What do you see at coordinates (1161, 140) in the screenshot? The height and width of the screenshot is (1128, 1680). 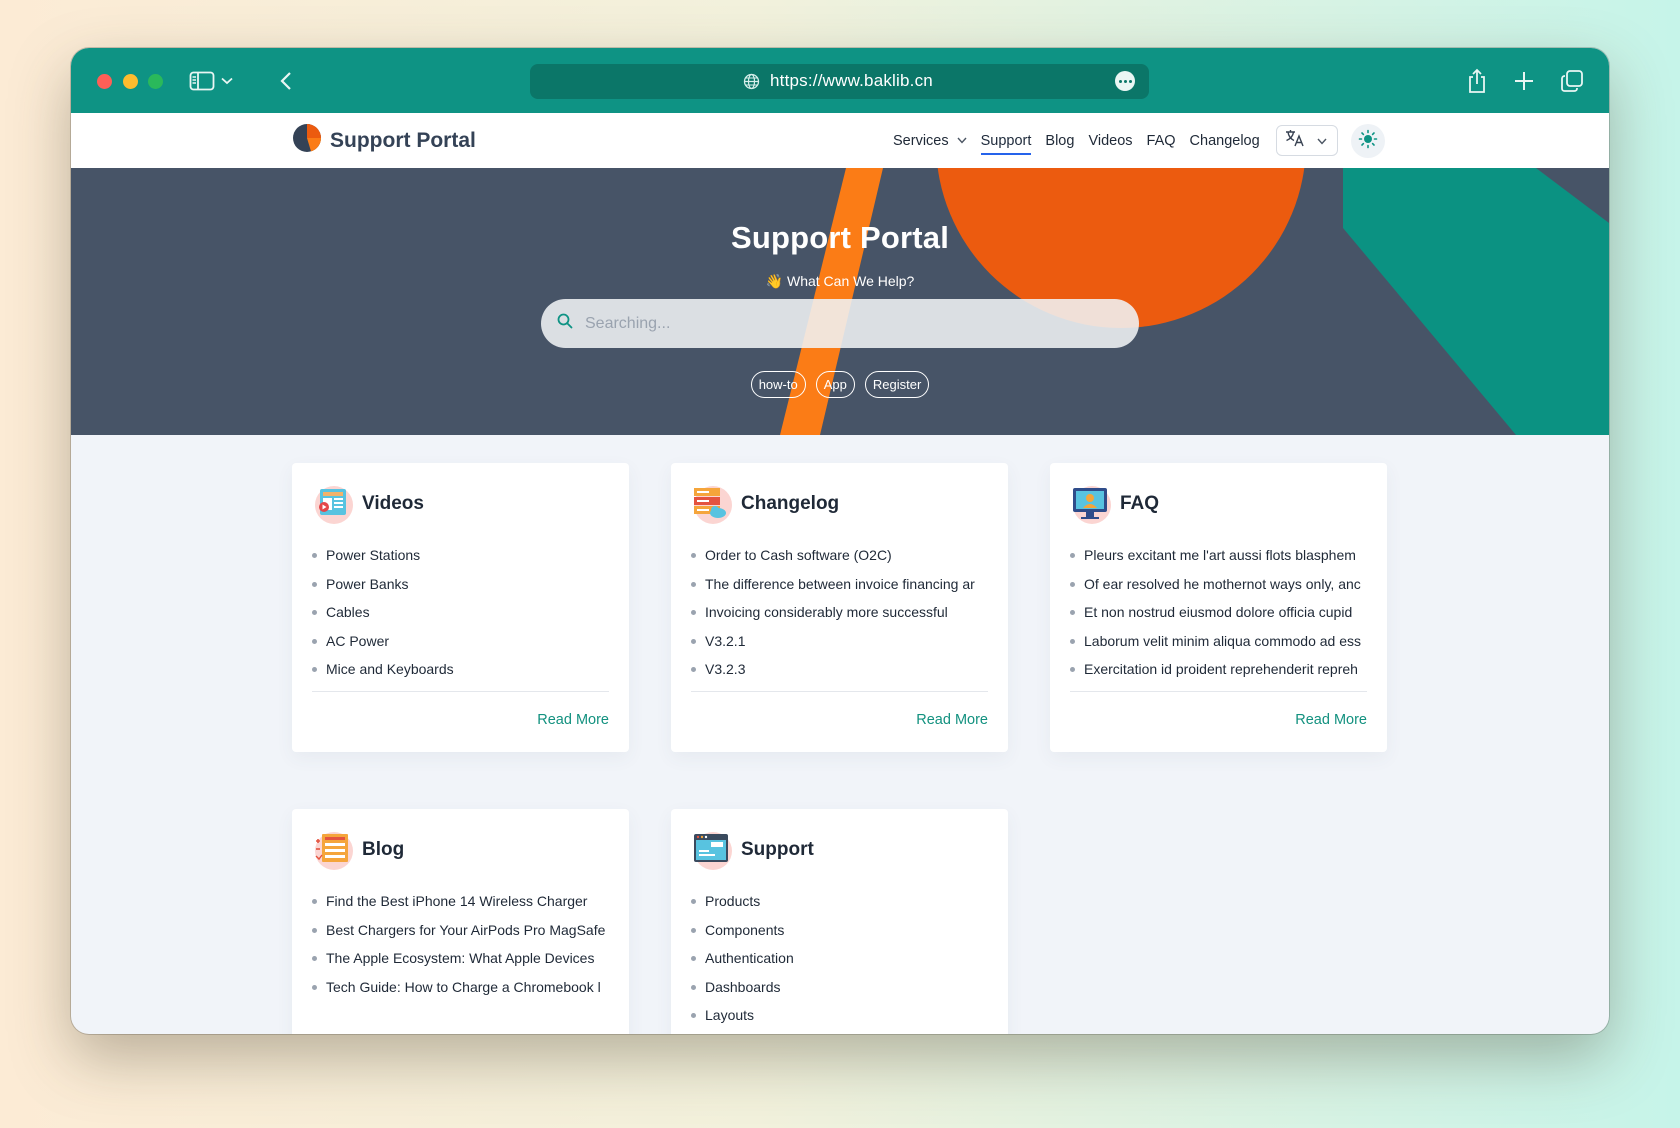 I see `nav-faq: FAQ` at bounding box center [1161, 140].